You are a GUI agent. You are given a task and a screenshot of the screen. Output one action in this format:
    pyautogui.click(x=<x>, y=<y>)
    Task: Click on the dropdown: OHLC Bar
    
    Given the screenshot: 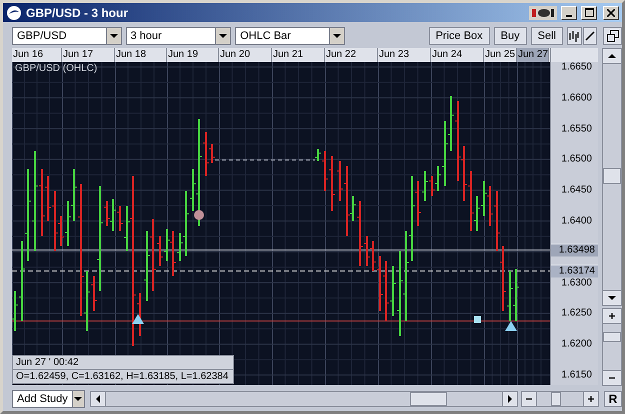 What is the action you would take?
    pyautogui.click(x=290, y=36)
    